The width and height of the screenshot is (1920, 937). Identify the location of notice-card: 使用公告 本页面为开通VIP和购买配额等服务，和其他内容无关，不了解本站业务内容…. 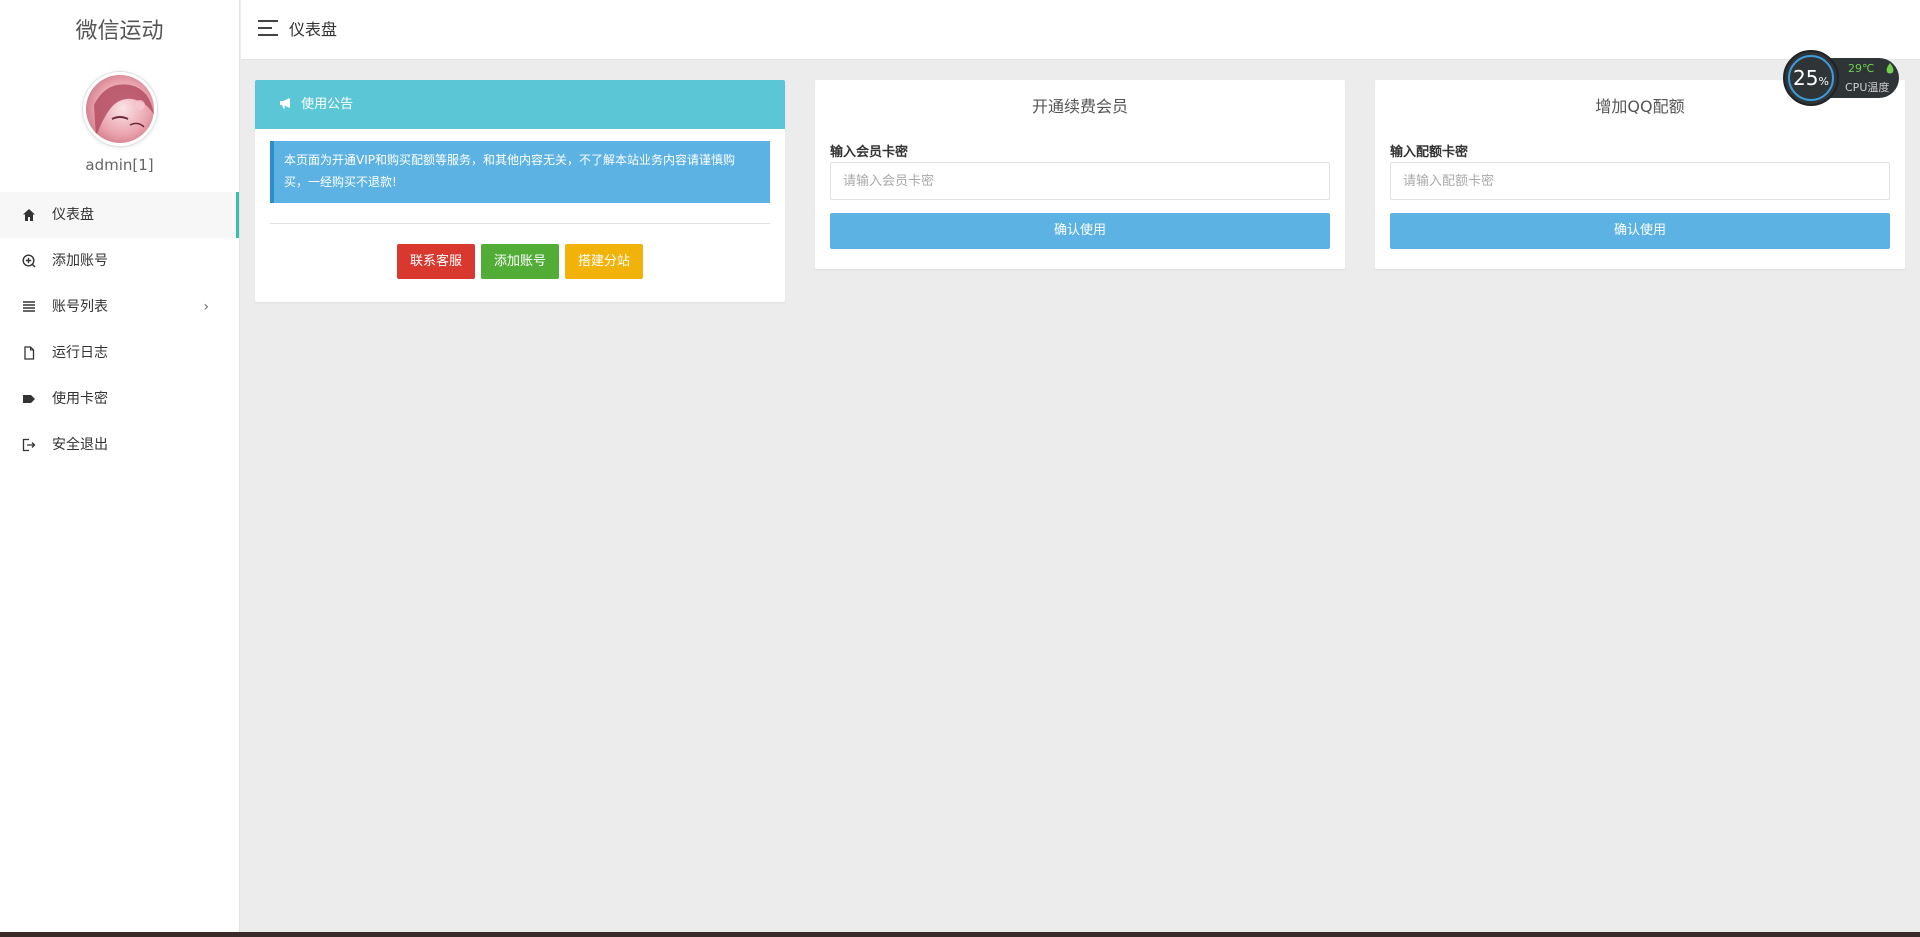
(520, 191).